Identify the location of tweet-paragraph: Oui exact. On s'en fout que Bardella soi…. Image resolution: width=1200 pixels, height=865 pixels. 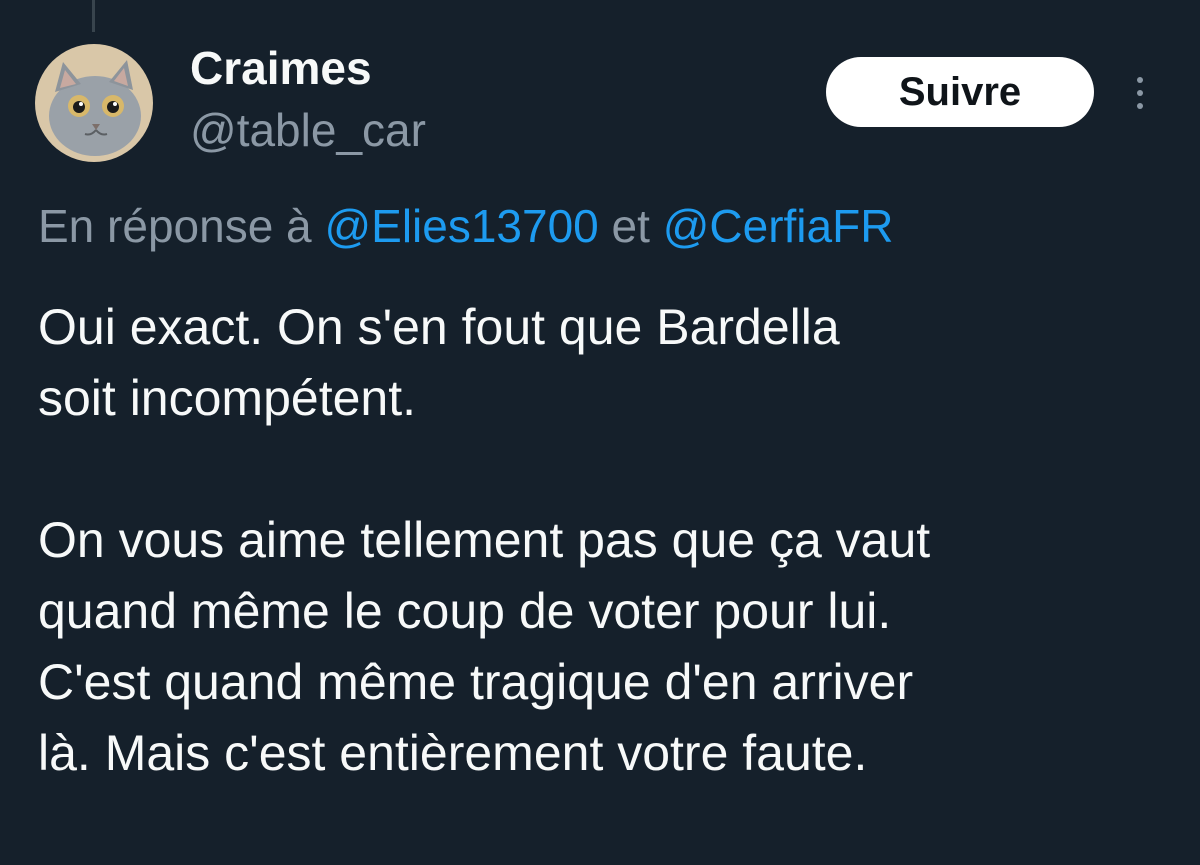
(439, 362).